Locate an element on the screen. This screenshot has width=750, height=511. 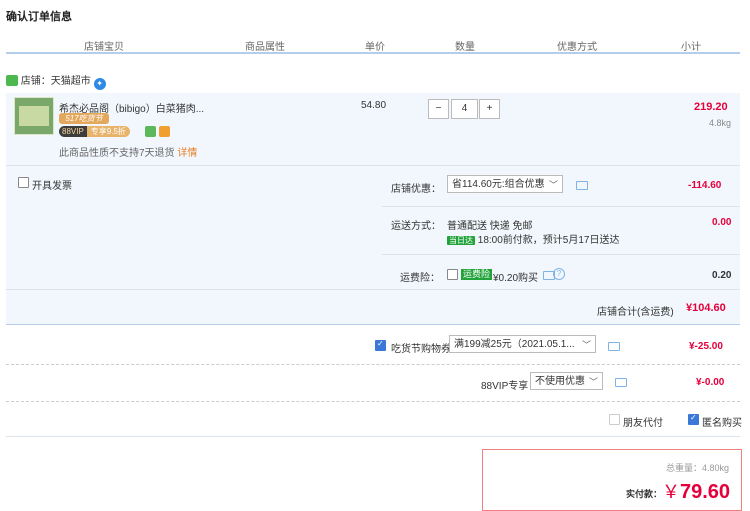
column-header-quantity: 数量 is located at coordinates (465, 47).